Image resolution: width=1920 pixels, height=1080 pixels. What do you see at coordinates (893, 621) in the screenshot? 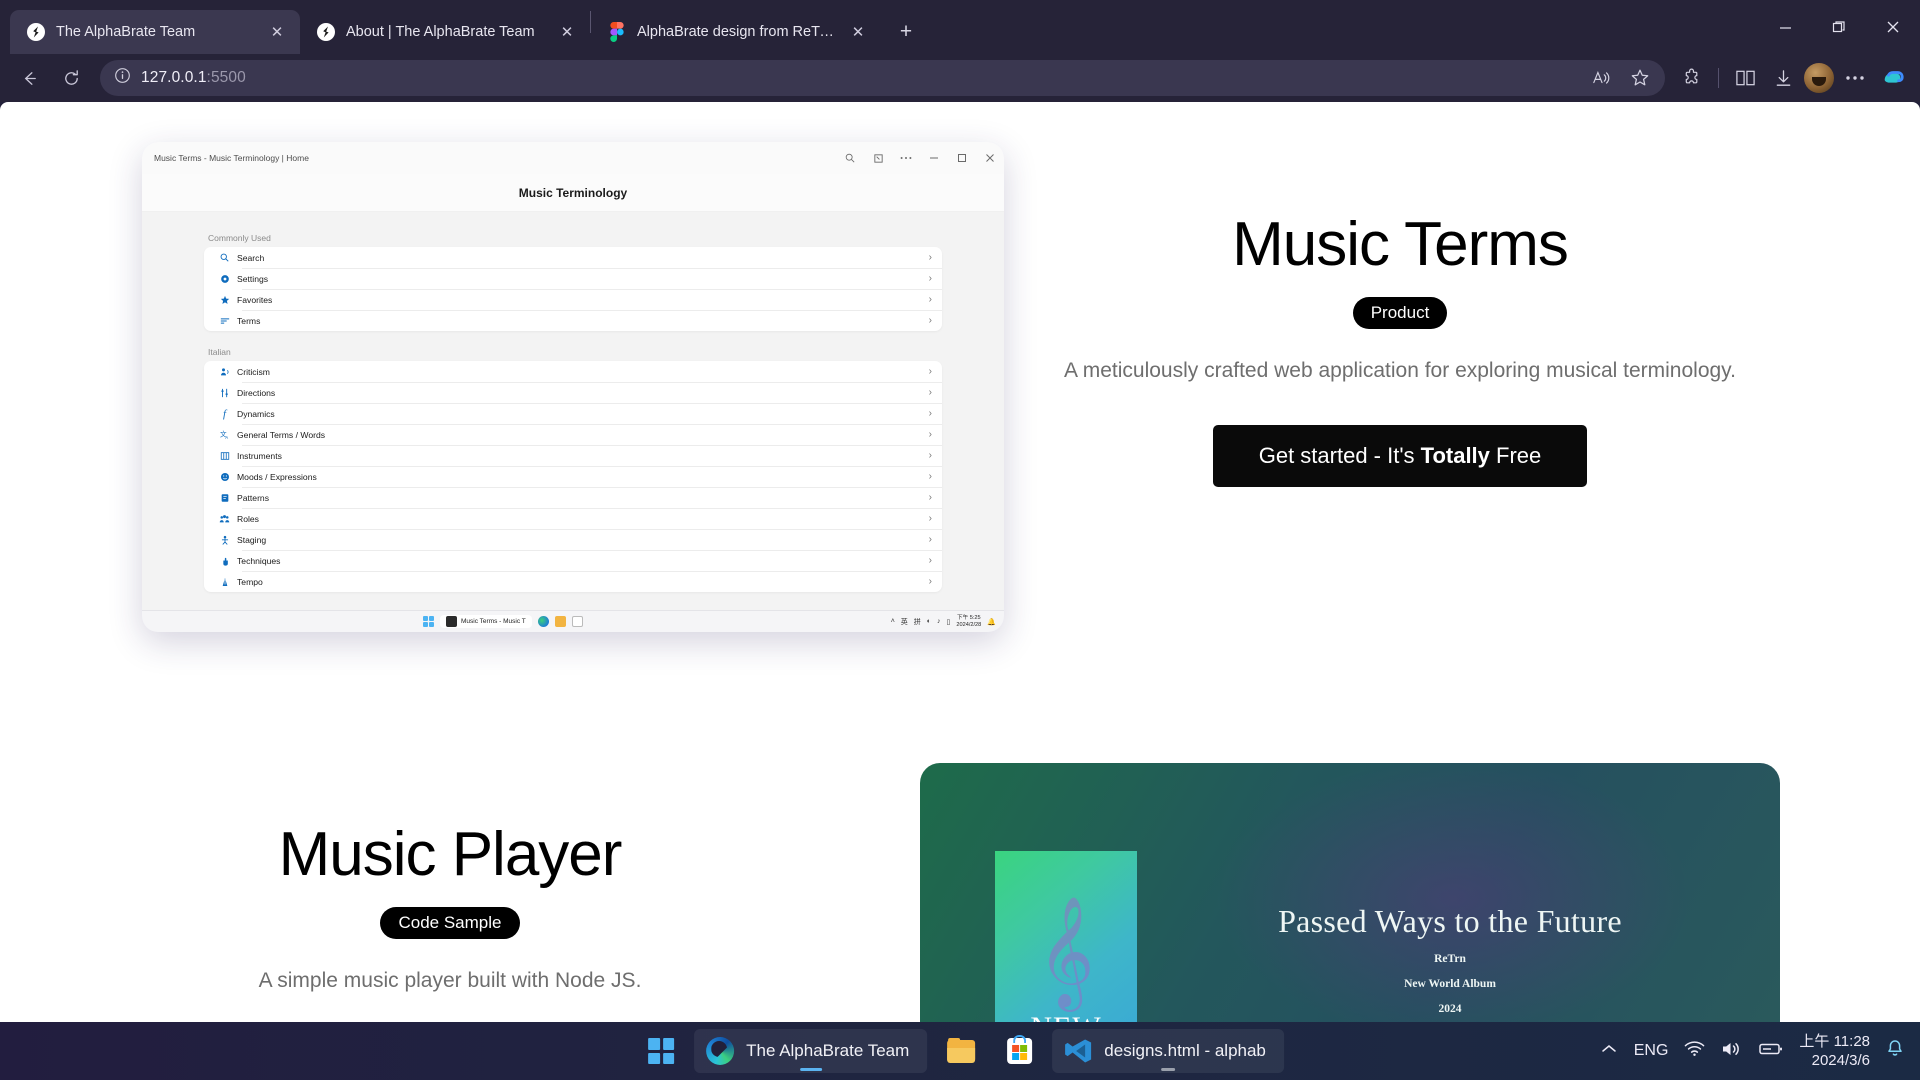
I see `tray-chevron-icon: ˄` at bounding box center [893, 621].